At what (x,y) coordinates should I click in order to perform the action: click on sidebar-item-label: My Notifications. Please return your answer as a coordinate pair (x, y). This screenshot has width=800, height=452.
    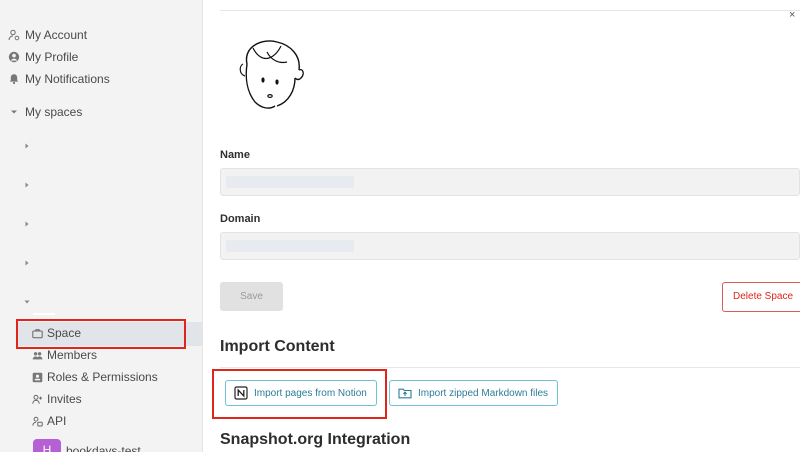
    Looking at the image, I should click on (67, 79).